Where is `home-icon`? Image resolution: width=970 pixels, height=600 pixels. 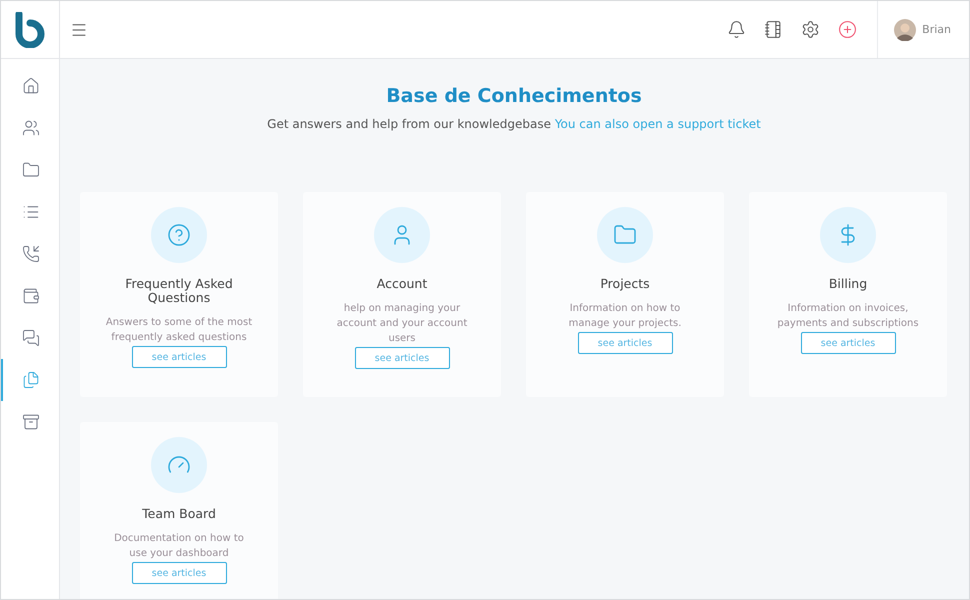 home-icon is located at coordinates (31, 86).